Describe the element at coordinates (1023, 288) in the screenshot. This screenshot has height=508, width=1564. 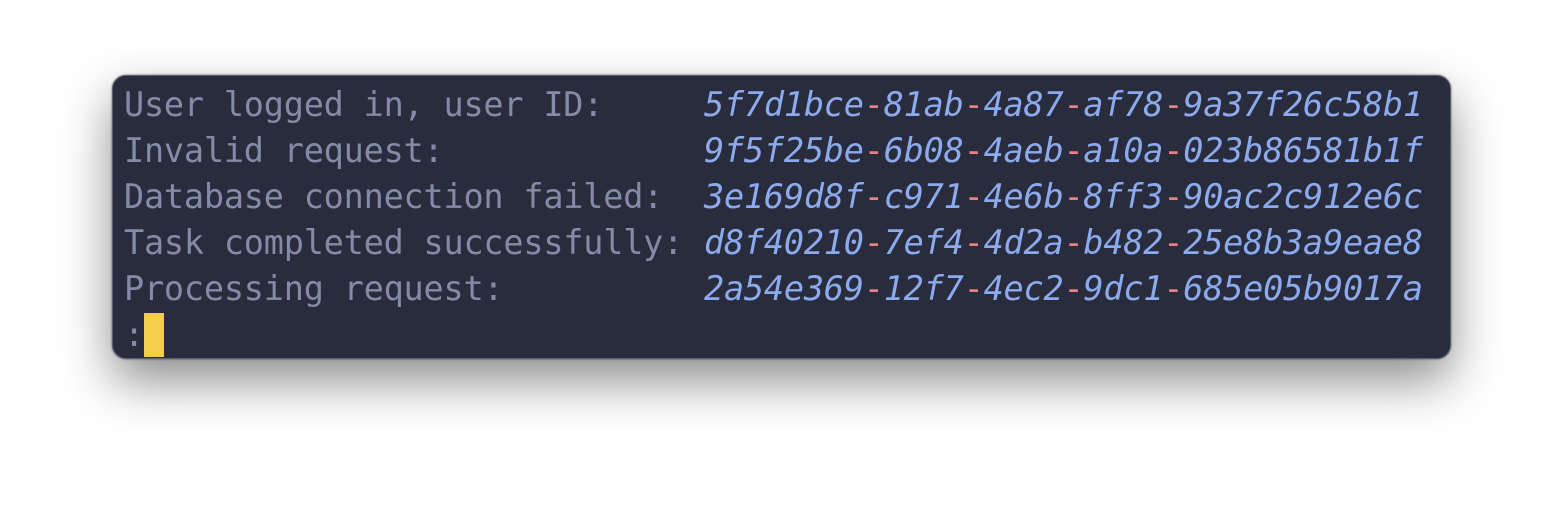
I see `uuid-segment: 4ec2` at that location.